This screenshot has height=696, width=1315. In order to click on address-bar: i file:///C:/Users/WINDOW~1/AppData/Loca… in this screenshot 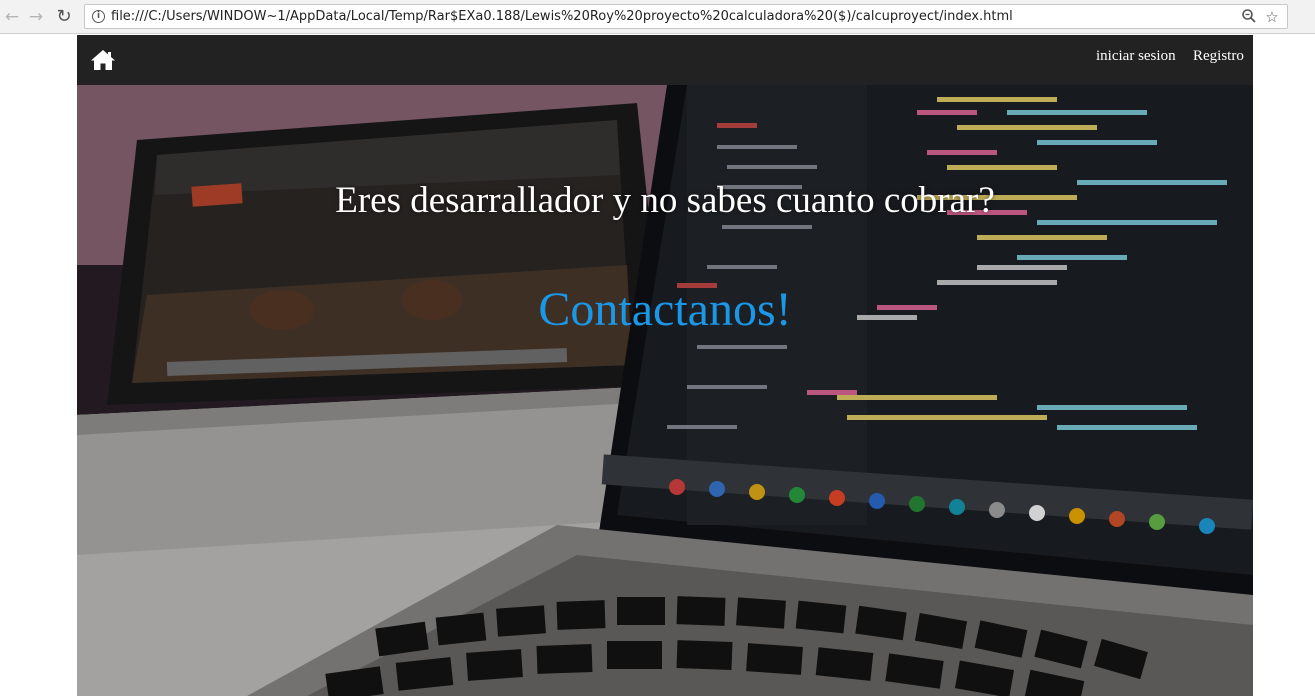, I will do `click(686, 16)`.